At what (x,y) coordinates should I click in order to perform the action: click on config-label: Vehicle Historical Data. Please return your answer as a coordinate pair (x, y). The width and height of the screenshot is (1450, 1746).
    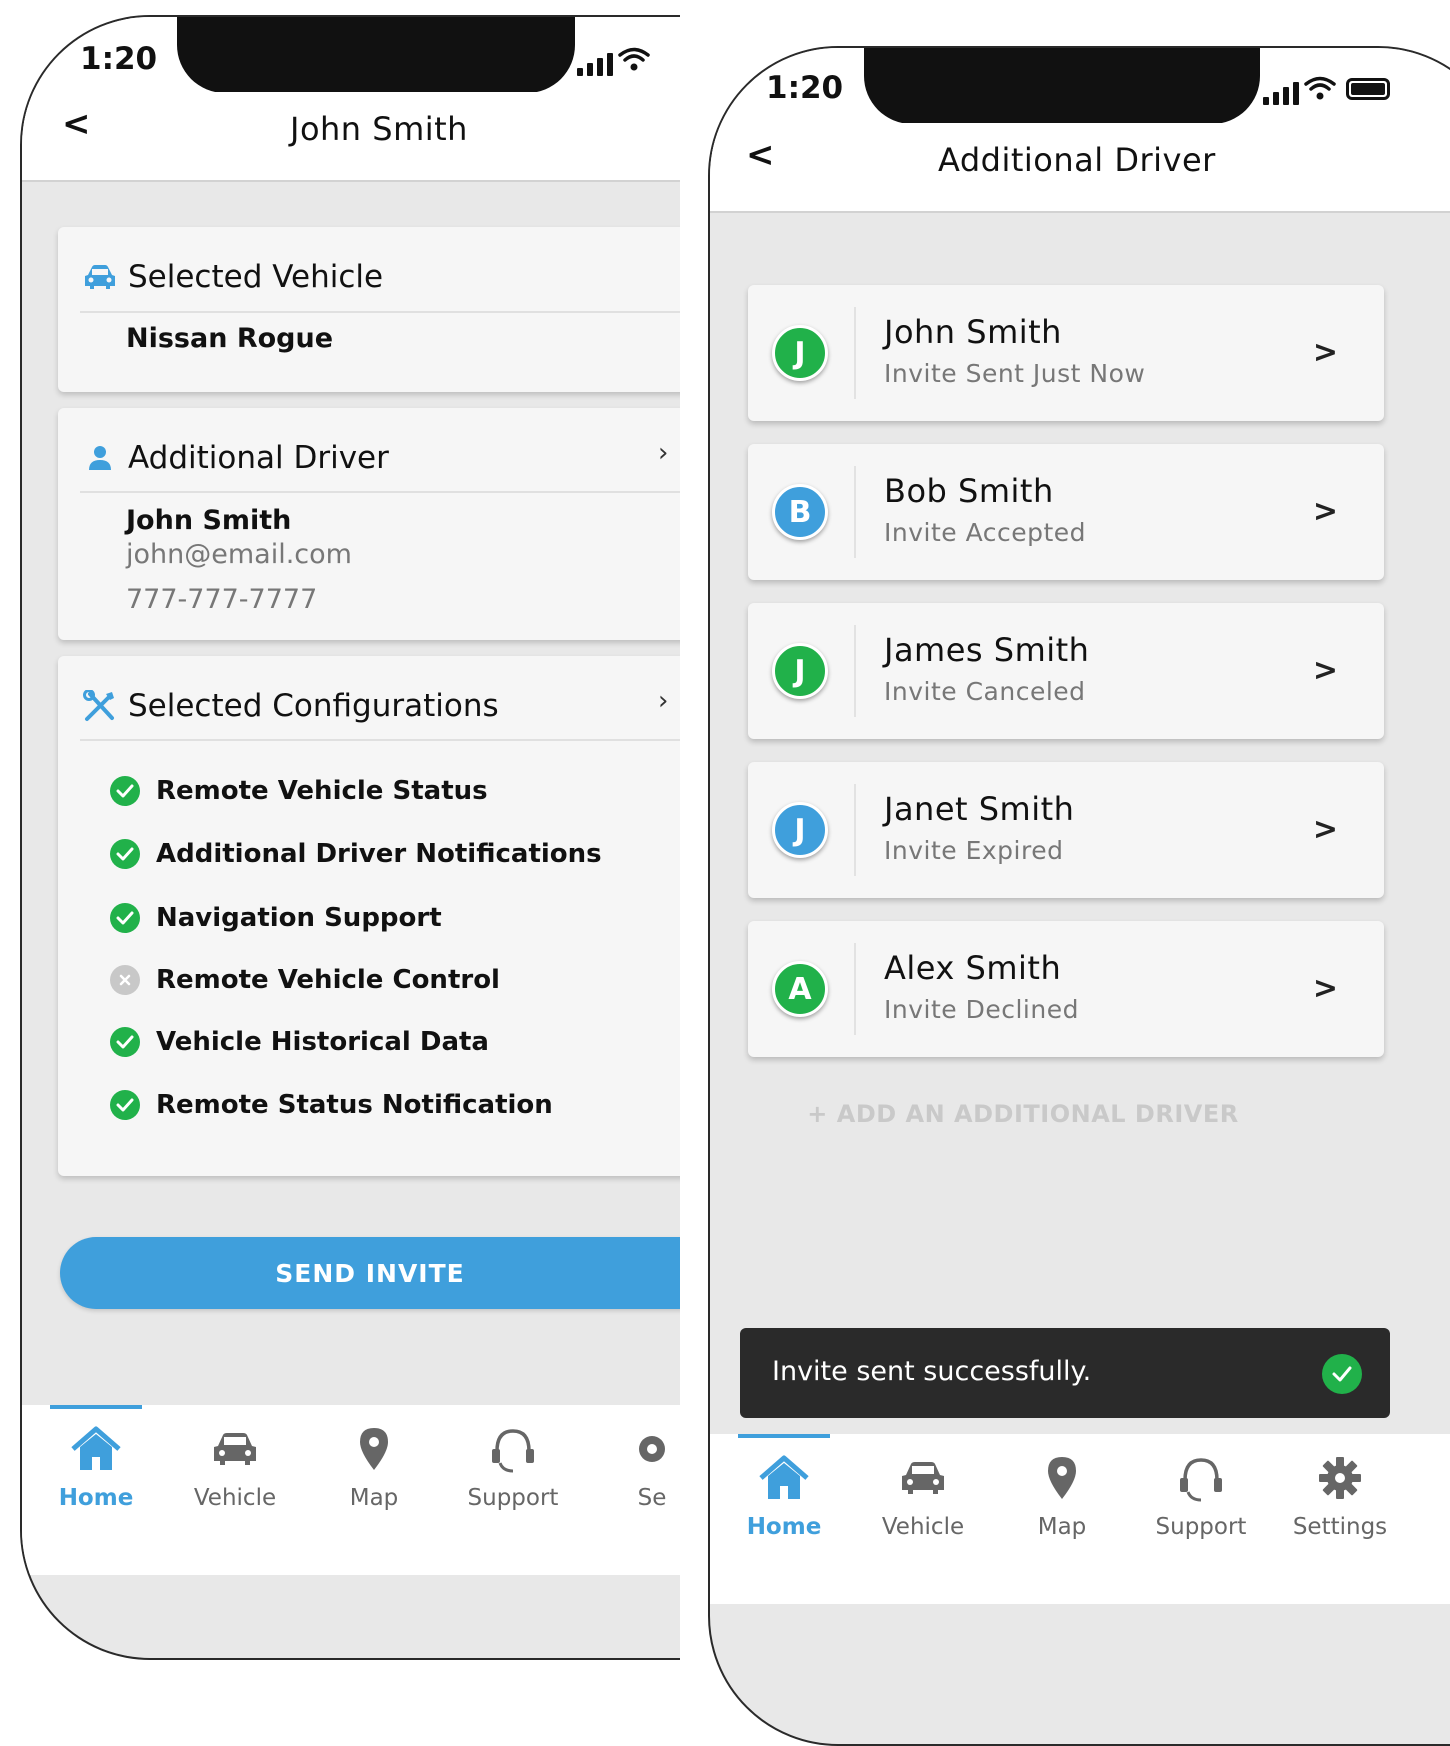
    Looking at the image, I should click on (322, 1042).